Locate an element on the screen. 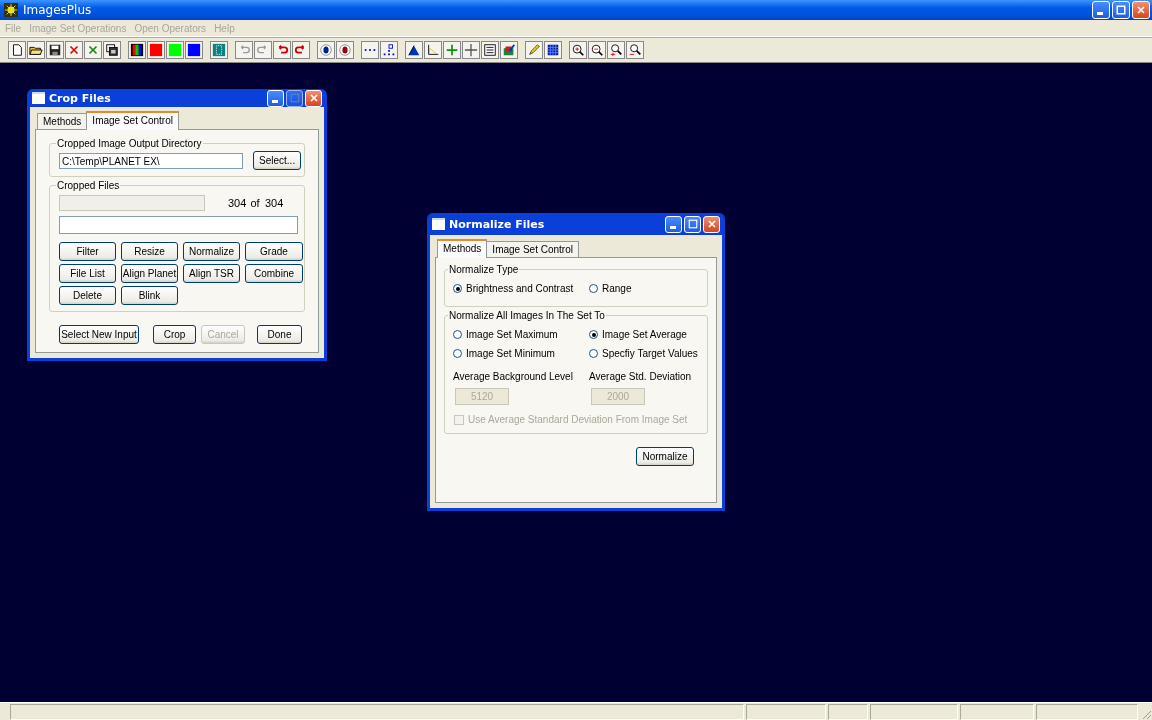 The height and width of the screenshot is (720, 1152). action-button: File List is located at coordinates (87, 273).